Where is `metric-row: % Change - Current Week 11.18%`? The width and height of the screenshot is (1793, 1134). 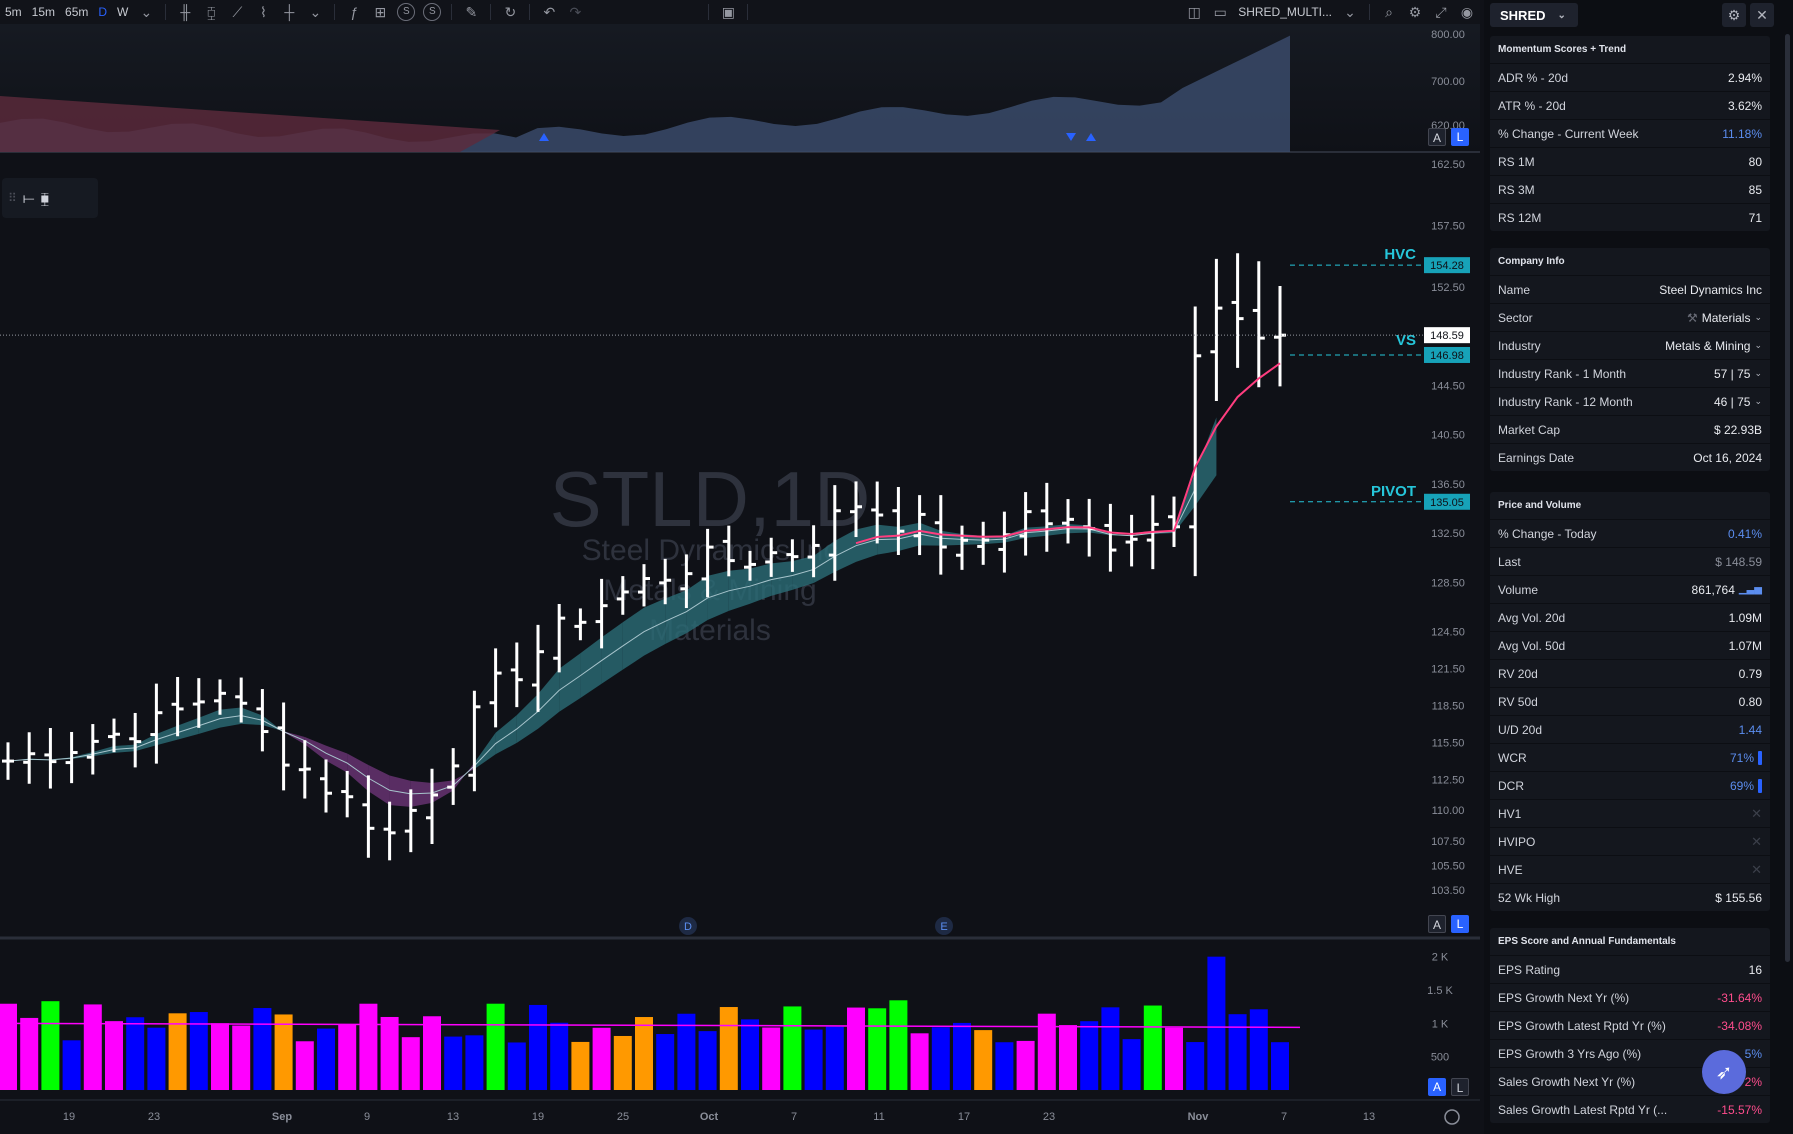
metric-row: % Change - Current Week 11.18% is located at coordinates (1630, 133).